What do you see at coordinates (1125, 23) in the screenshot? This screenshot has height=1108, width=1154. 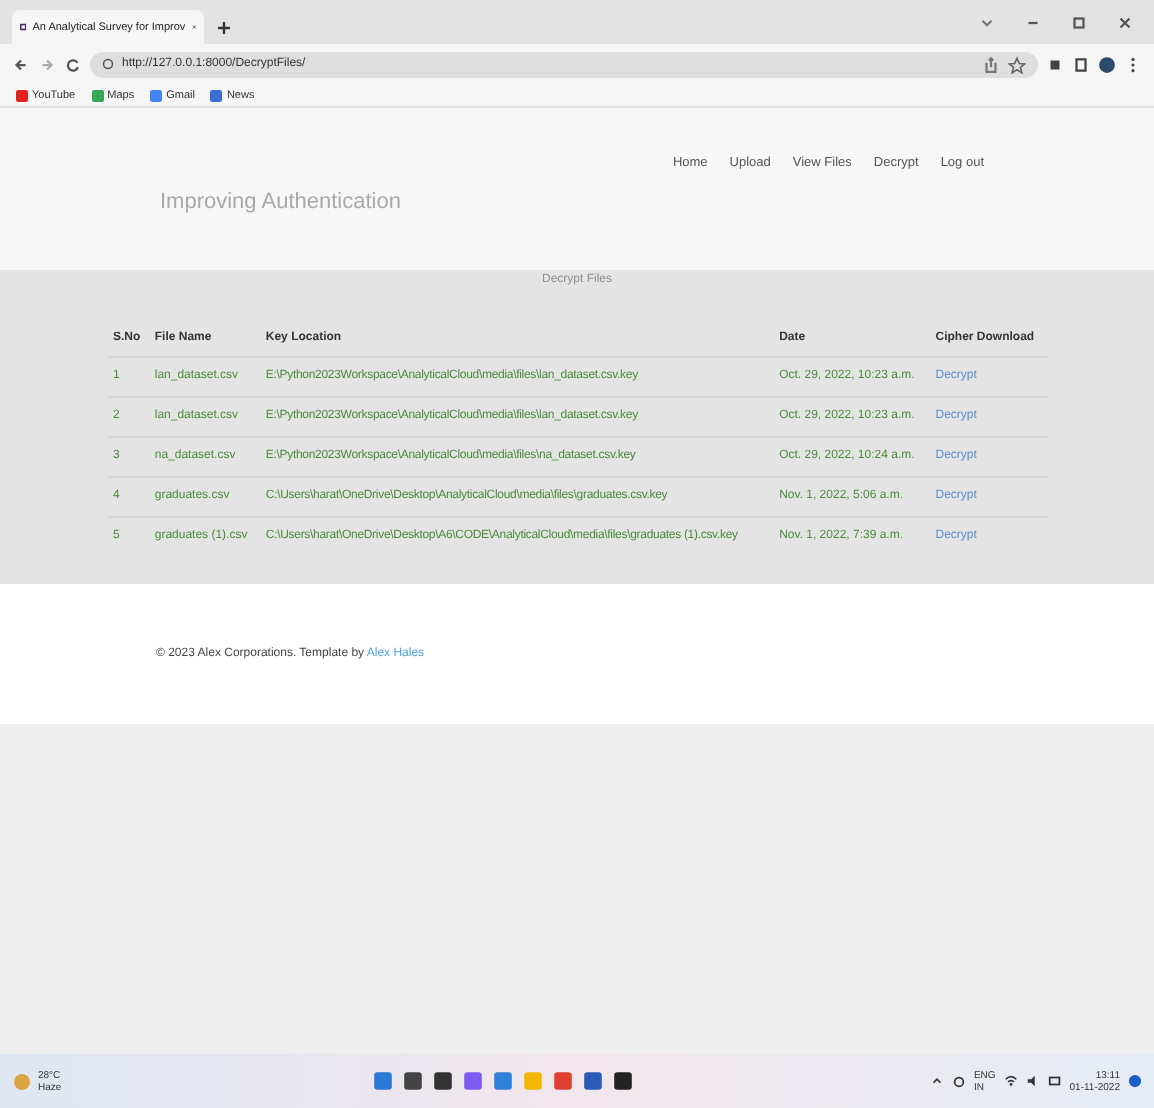 I see `close-icon` at bounding box center [1125, 23].